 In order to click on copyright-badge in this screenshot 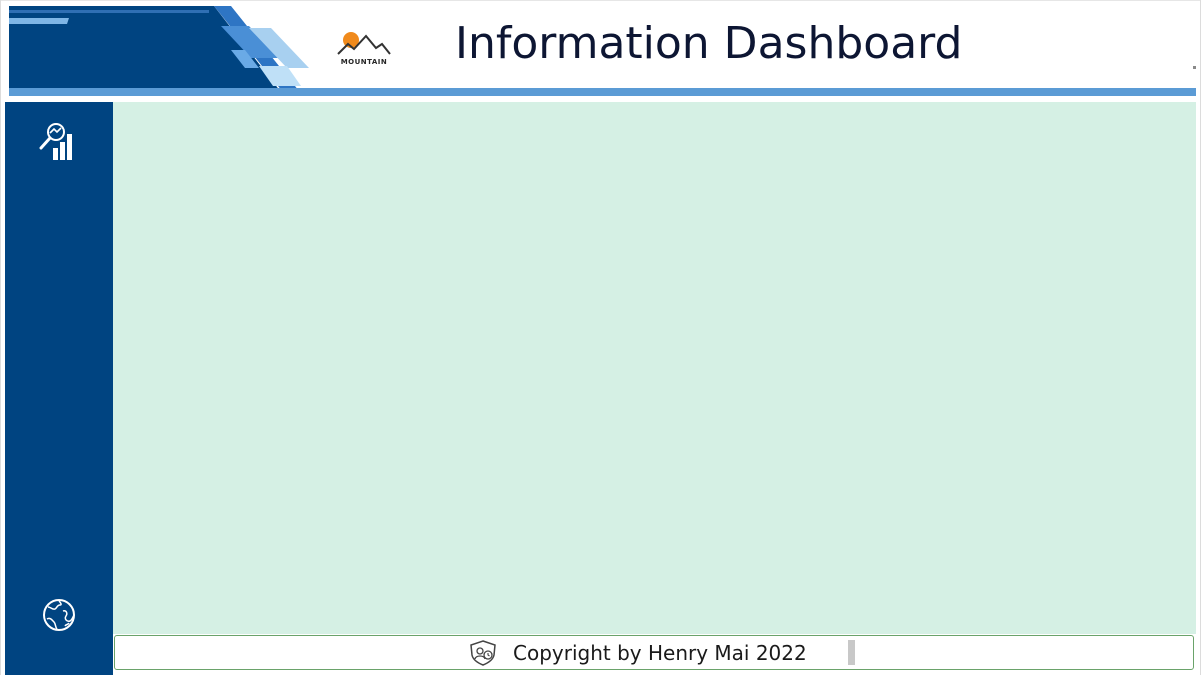, I will do `click(483, 653)`.